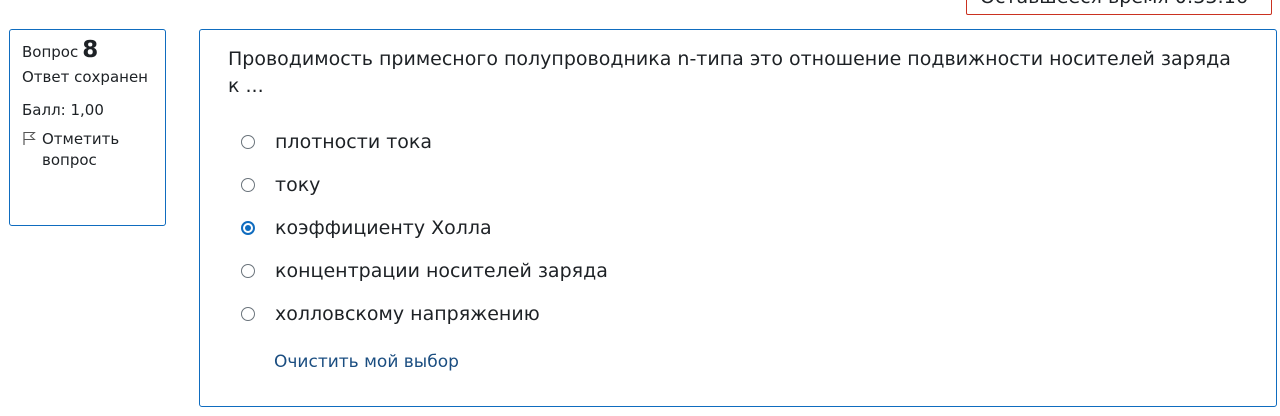 The height and width of the screenshot is (416, 1280). Describe the element at coordinates (81, 149) in the screenshot. I see `flag-question-label: Отметить вопрос` at that location.